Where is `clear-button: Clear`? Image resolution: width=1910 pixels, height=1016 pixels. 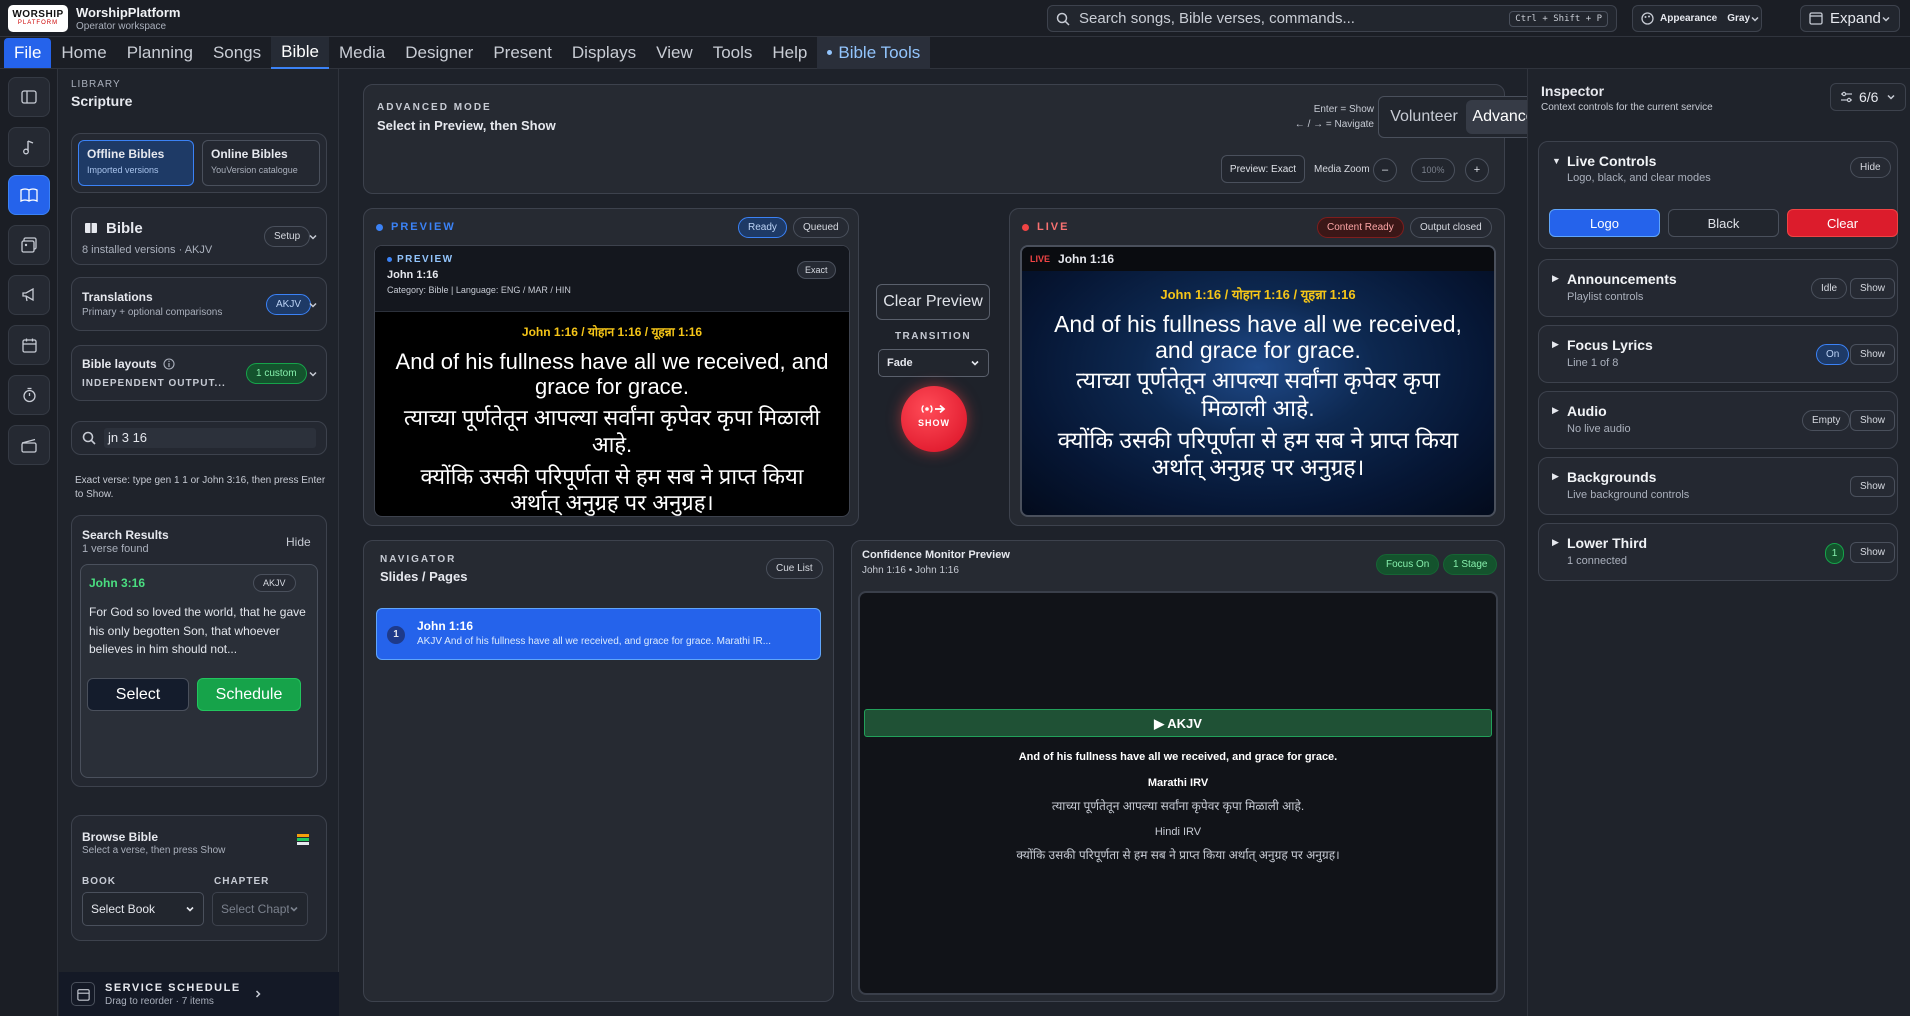
clear-button: Clear is located at coordinates (1842, 223).